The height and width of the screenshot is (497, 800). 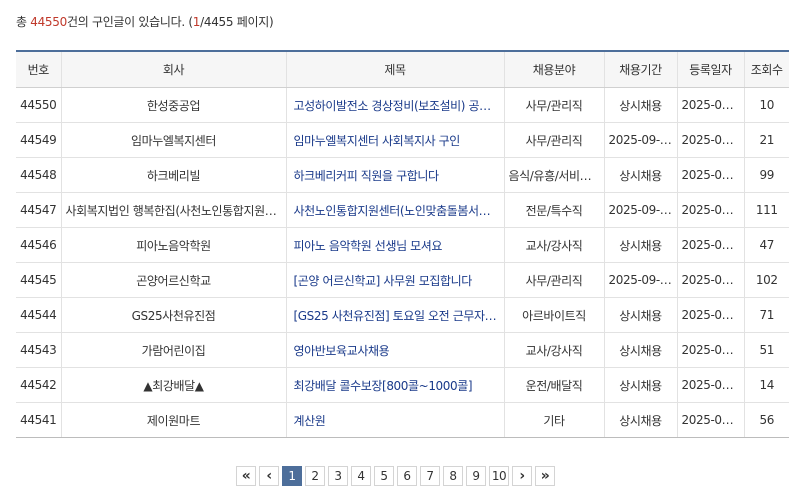 What do you see at coordinates (554, 69) in the screenshot?
I see `column-header-field: 채용분야` at bounding box center [554, 69].